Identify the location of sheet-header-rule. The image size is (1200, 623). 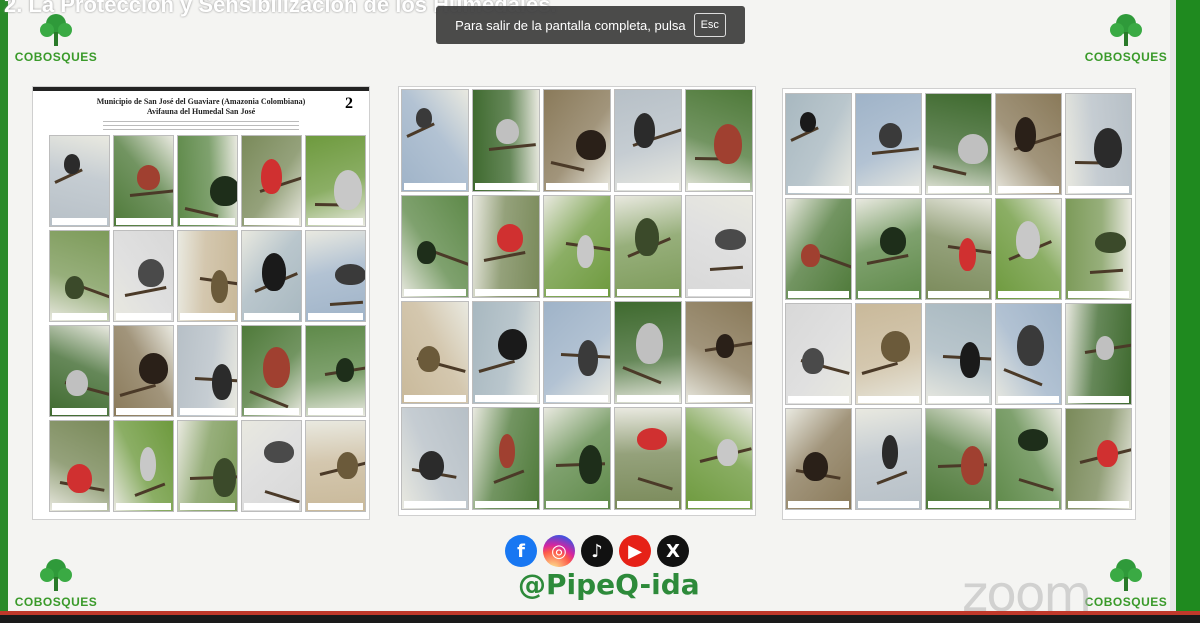
(201, 89).